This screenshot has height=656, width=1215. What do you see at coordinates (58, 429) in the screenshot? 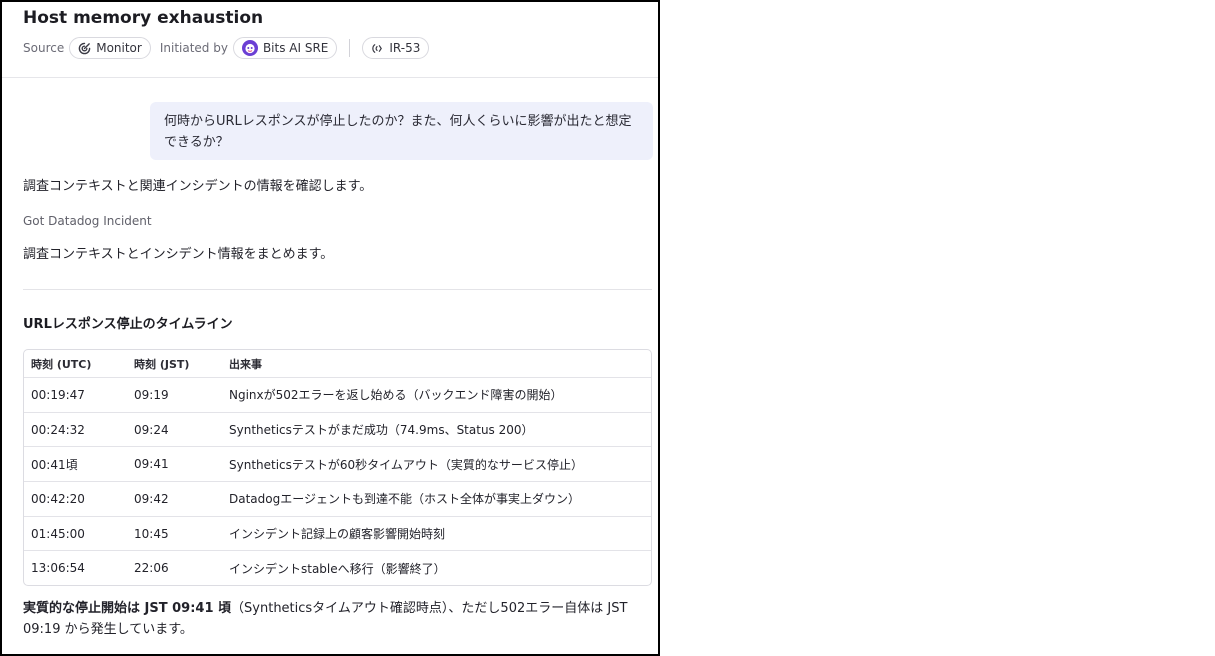
I see `cell-utc: 00:24:32` at bounding box center [58, 429].